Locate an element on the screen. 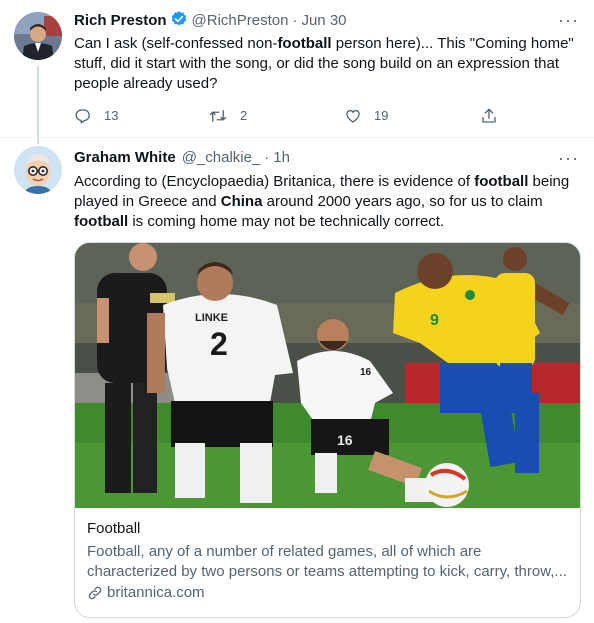  tweet-header: Rich Preston @RichPreston · Jun 30 is located at coordinates (210, 20).